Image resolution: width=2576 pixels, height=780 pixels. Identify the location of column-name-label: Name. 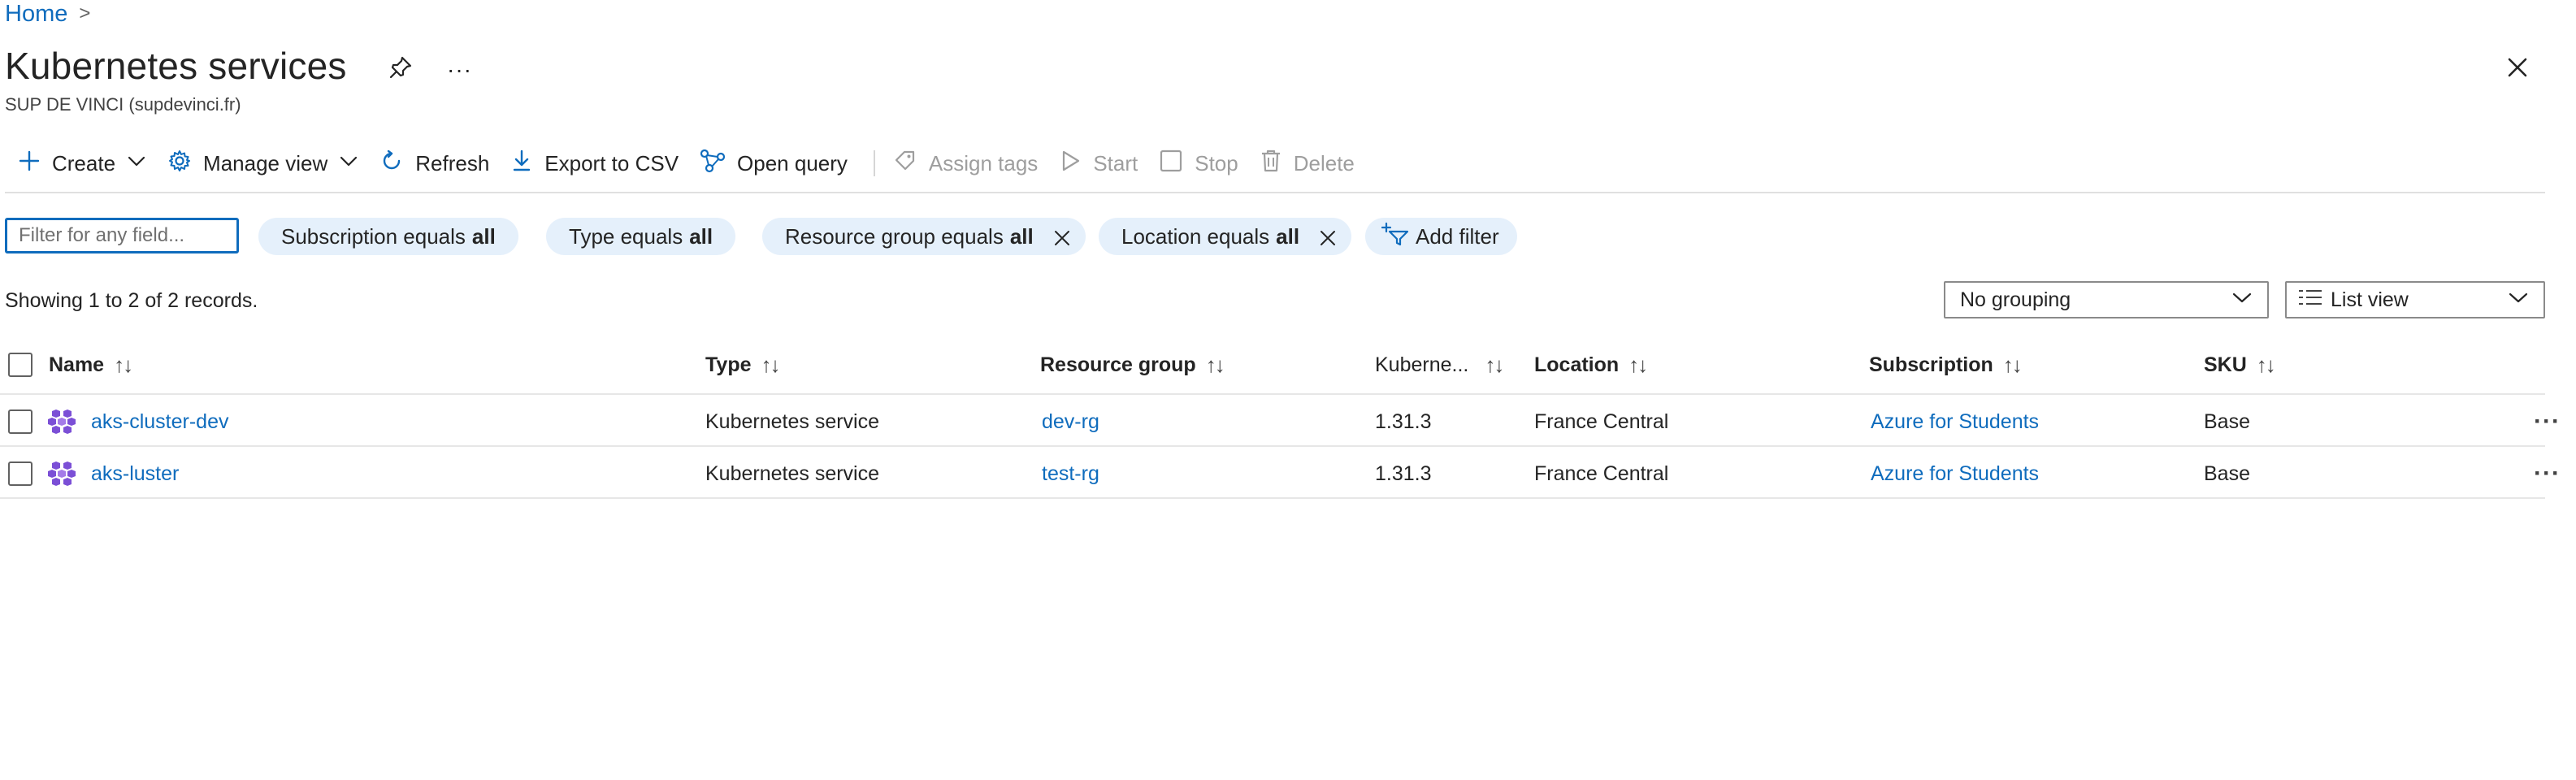
(77, 364).